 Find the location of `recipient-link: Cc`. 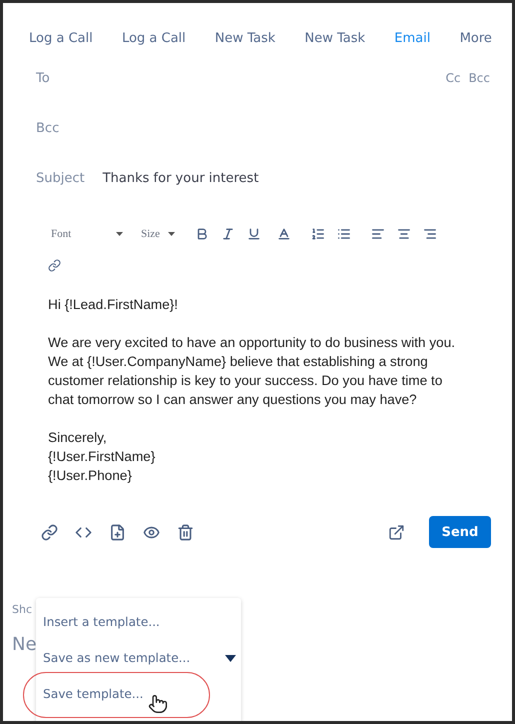

recipient-link: Cc is located at coordinates (453, 78).